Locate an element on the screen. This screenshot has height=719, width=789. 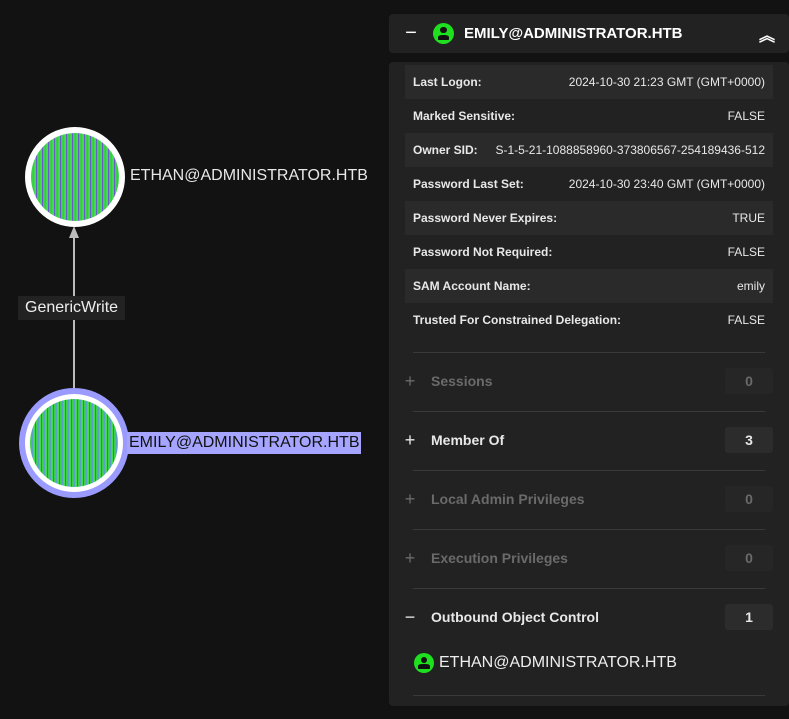
section-sessions: + Sessions 0 is located at coordinates (589, 381).